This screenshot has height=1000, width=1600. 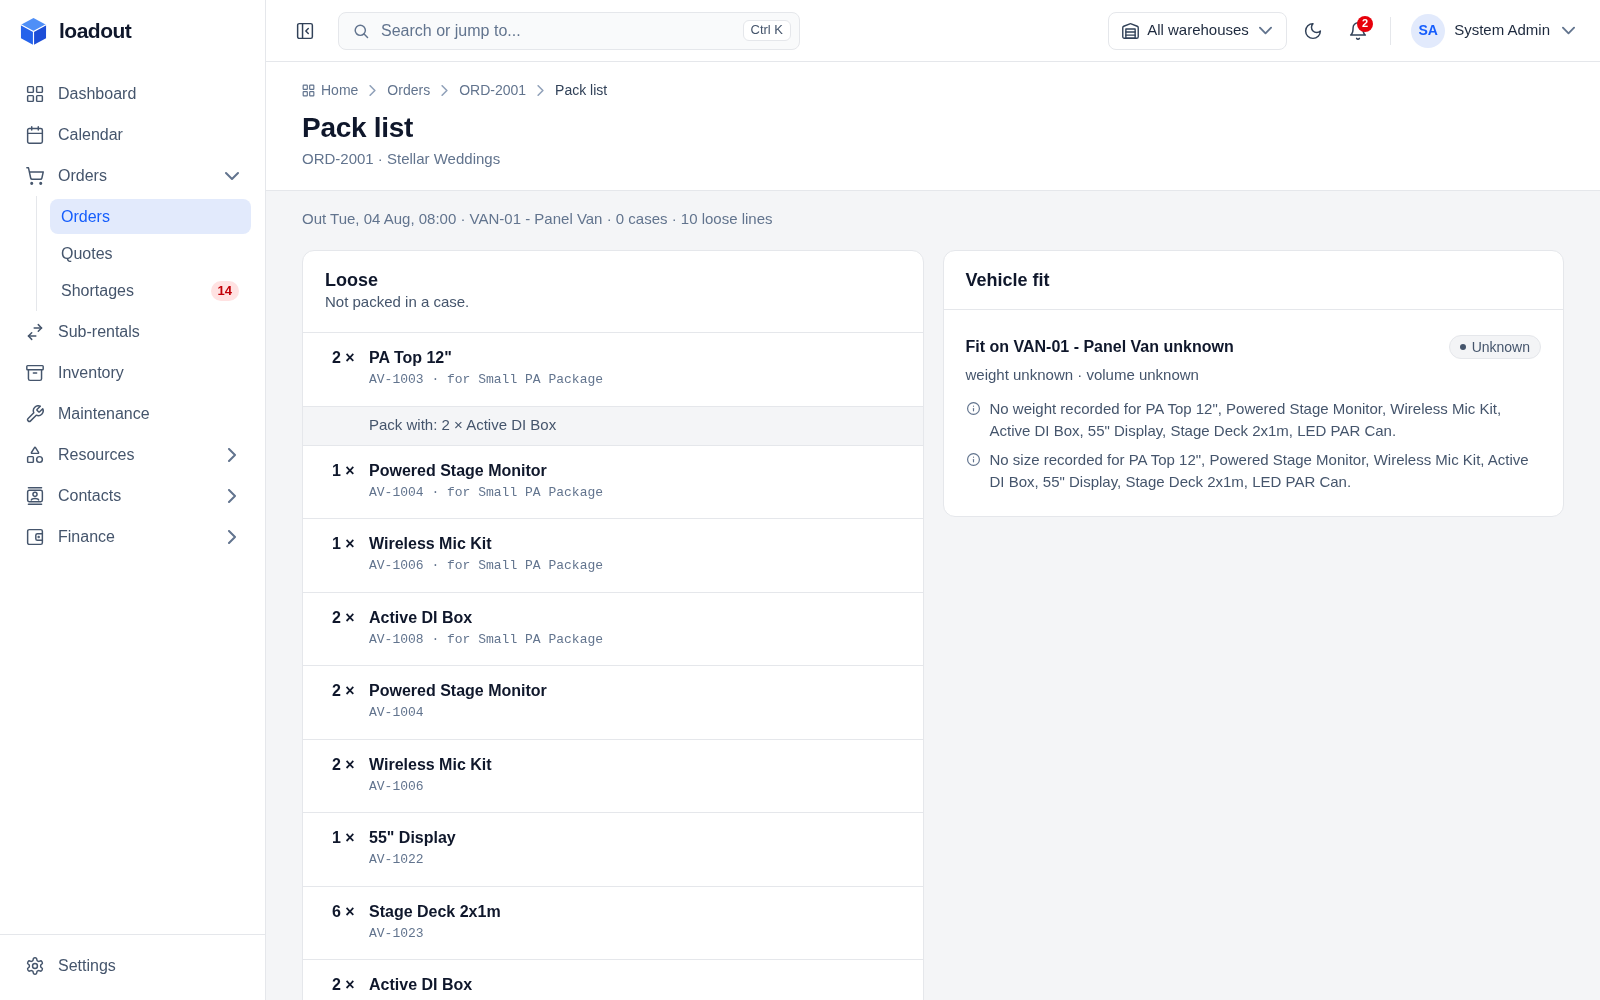 What do you see at coordinates (412, 838) in the screenshot?
I see `item-name: 55" Display` at bounding box center [412, 838].